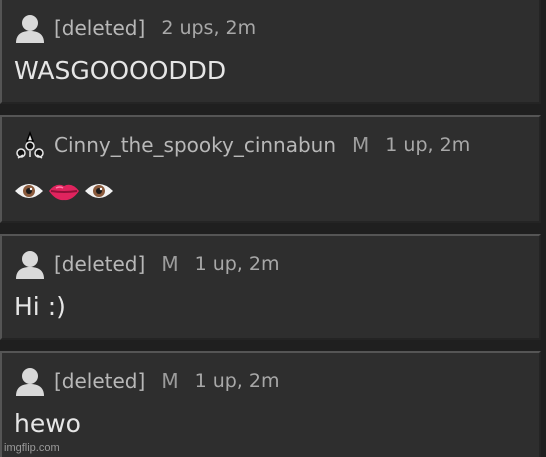 This screenshot has width=546, height=457. I want to click on lips-emoji-icon, so click(64, 193).